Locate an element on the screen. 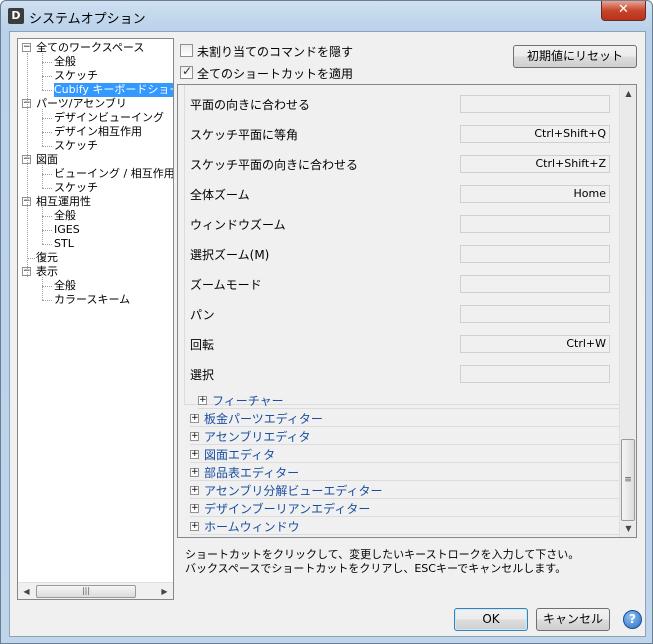 The image size is (653, 644). scroll-right-icon: ▶ is located at coordinates (164, 591).